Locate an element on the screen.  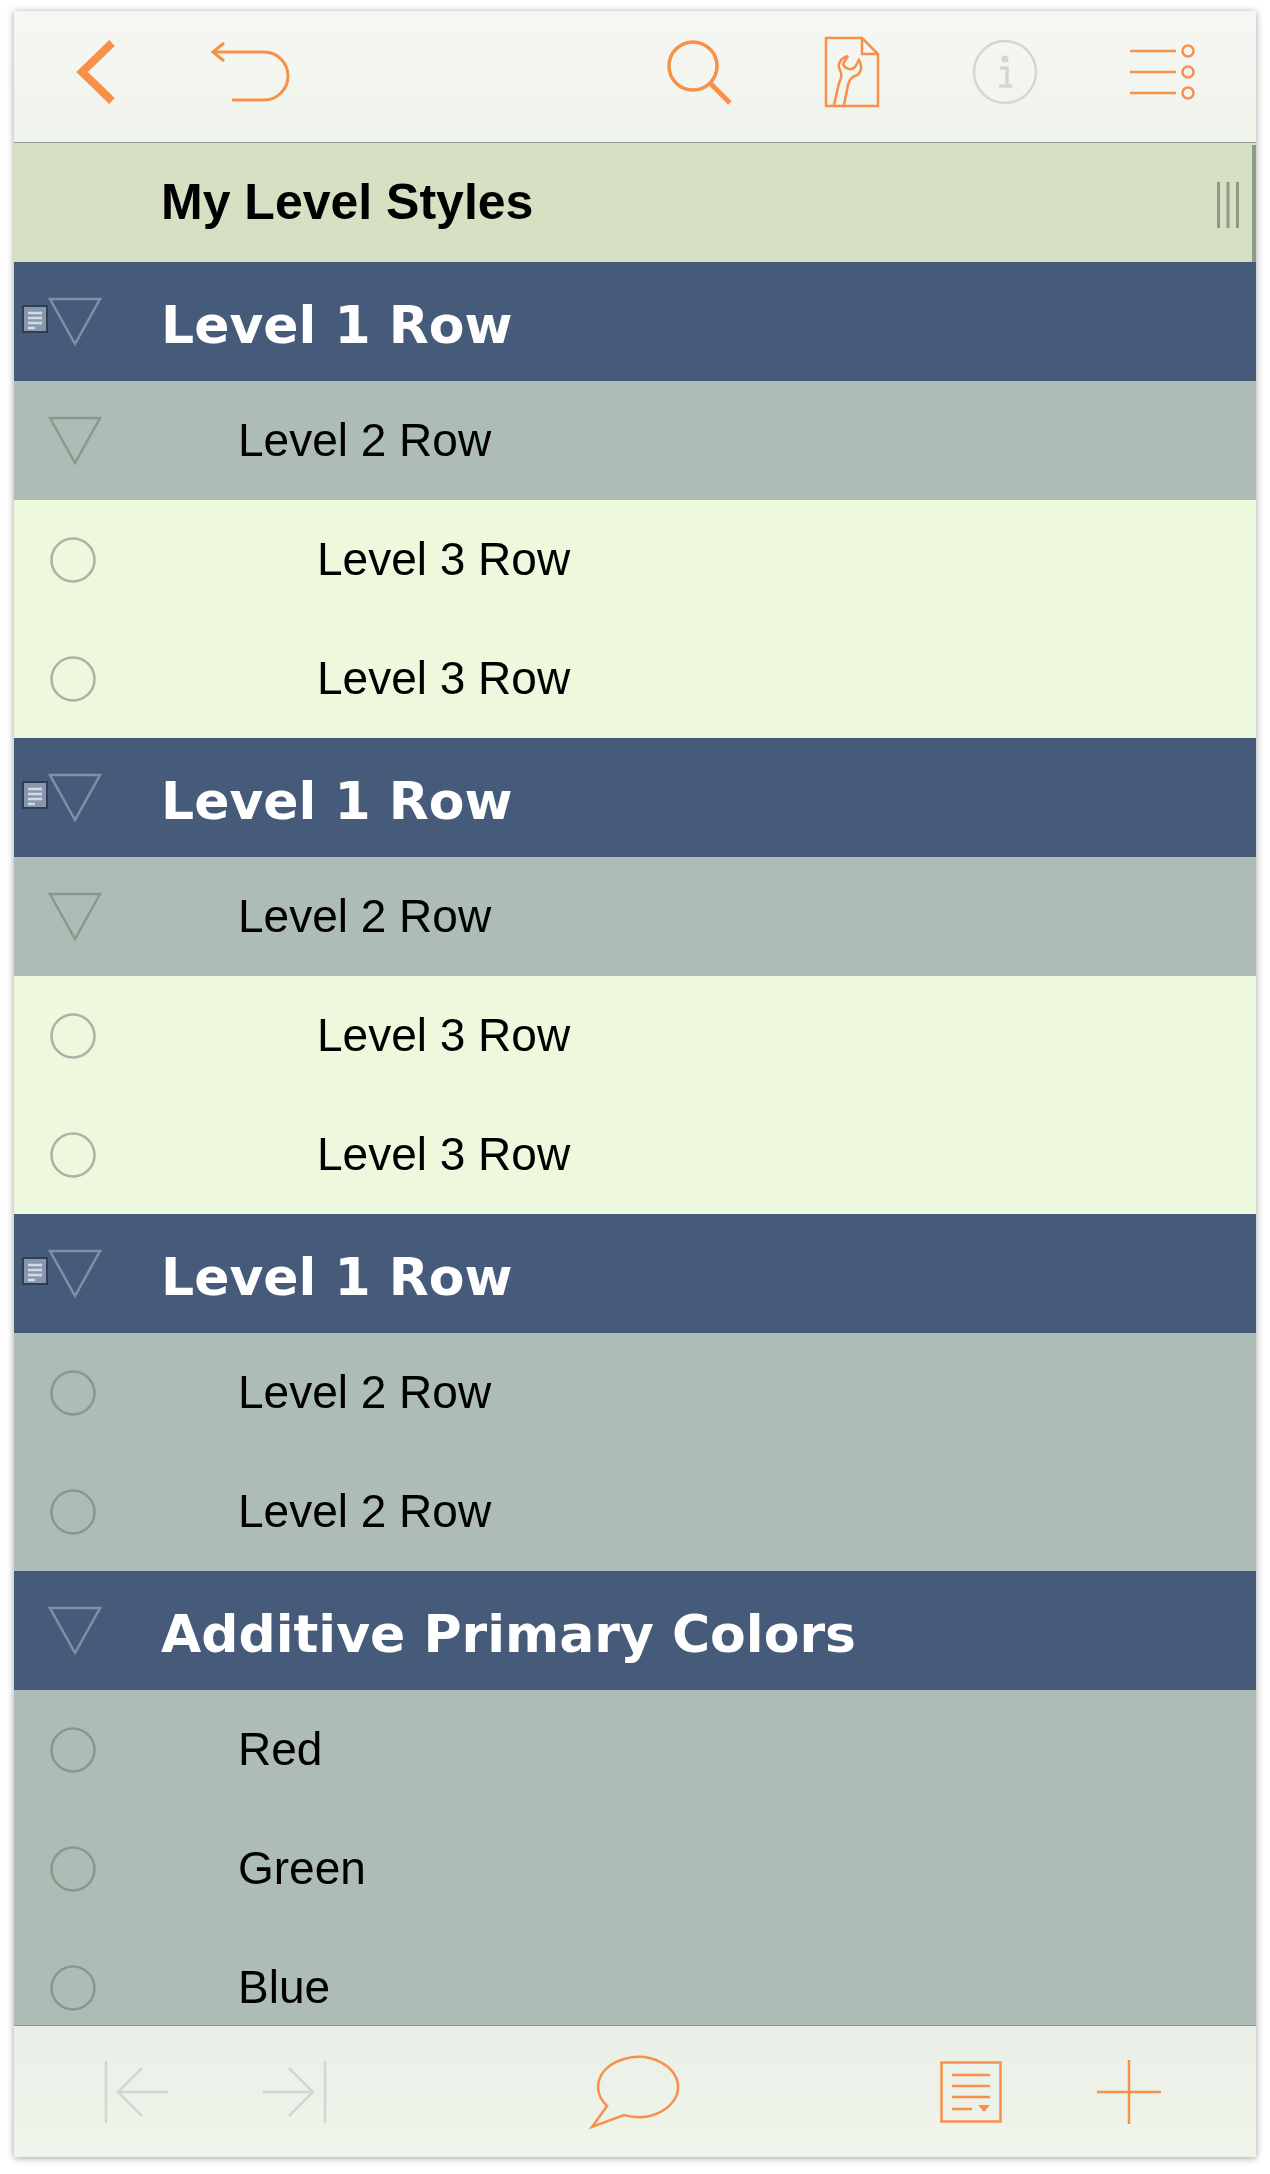
undo-arrow-icon is located at coordinates (250, 71).